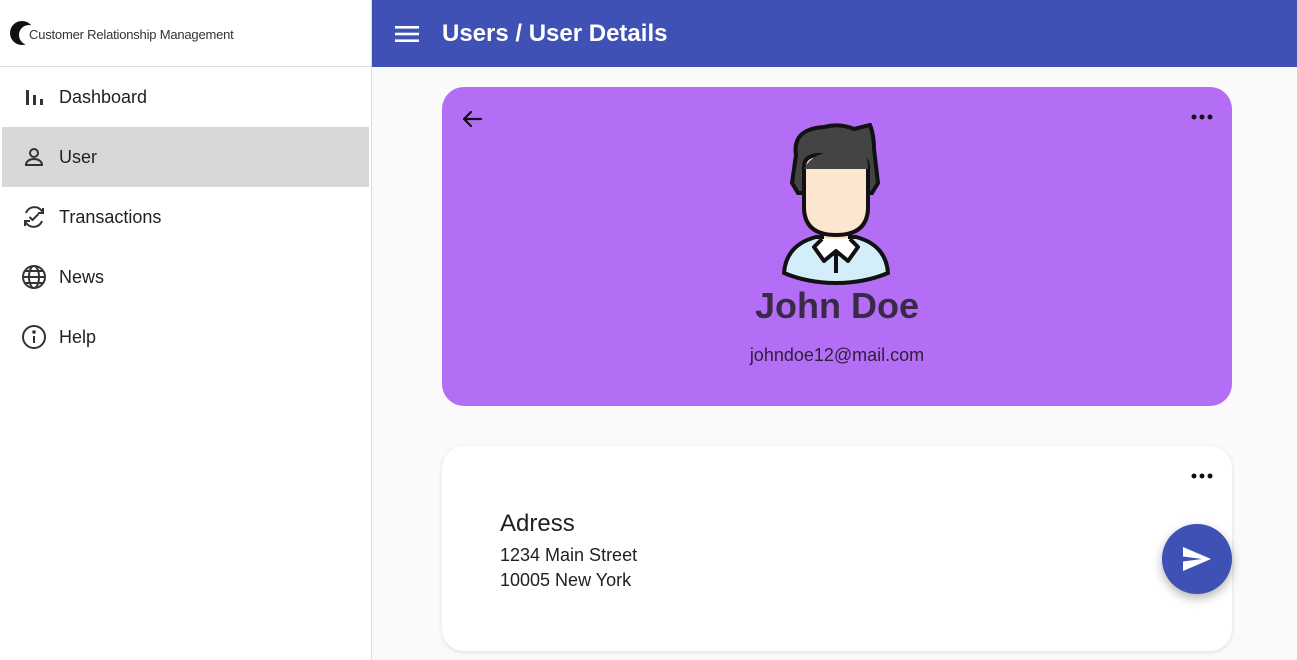 This screenshot has width=1297, height=660. What do you see at coordinates (78, 156) in the screenshot?
I see `sidebar-item-label: User` at bounding box center [78, 156].